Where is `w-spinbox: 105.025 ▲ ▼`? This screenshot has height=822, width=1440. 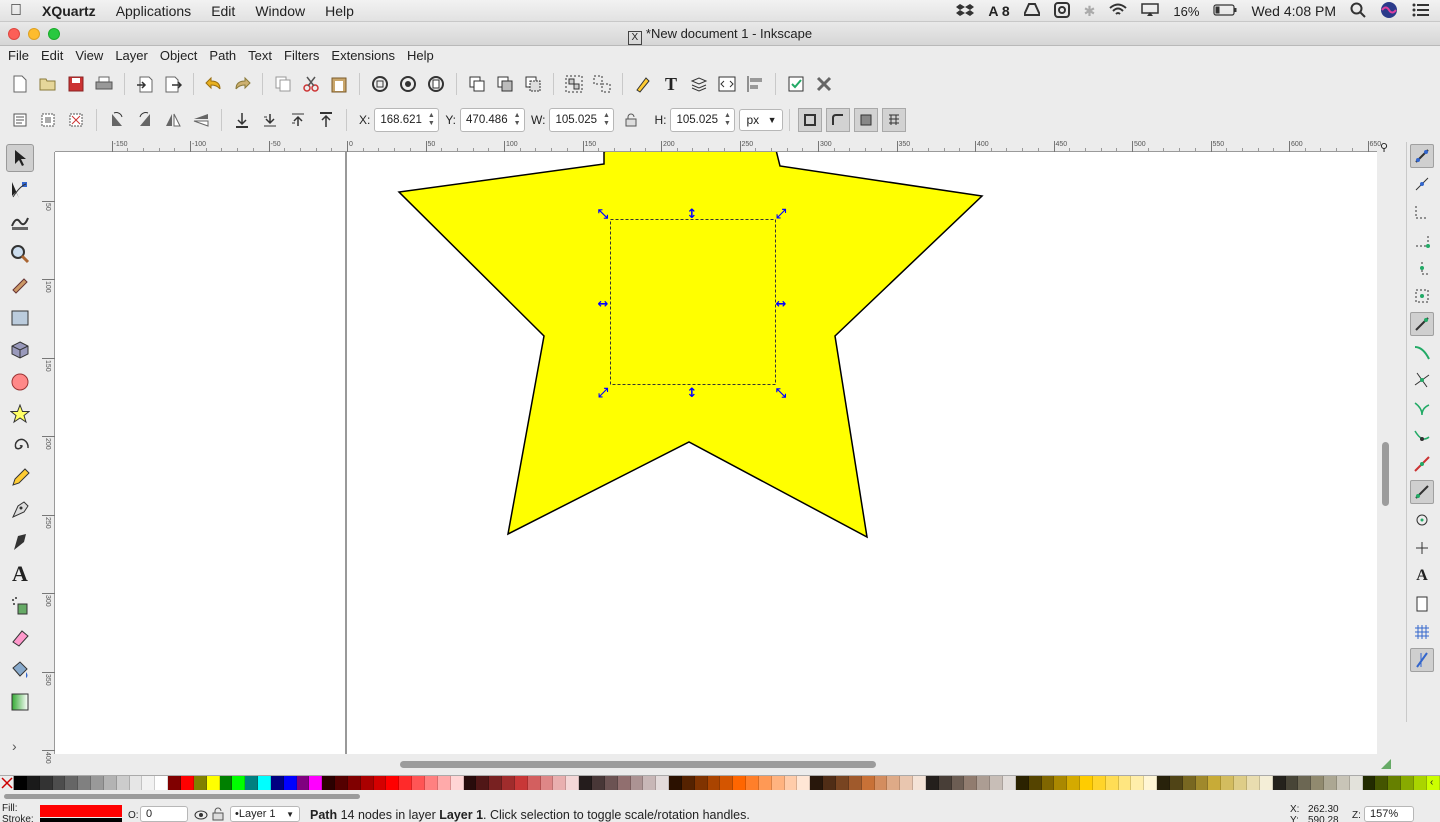
w-spinbox: 105.025 ▲ ▼ is located at coordinates (582, 120).